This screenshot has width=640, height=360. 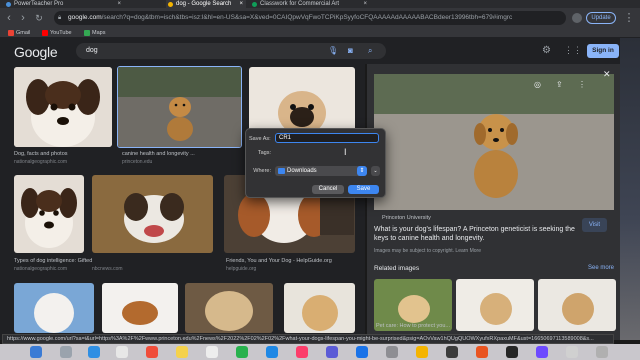 I want to click on mail-icon, so click(x=122, y=352).